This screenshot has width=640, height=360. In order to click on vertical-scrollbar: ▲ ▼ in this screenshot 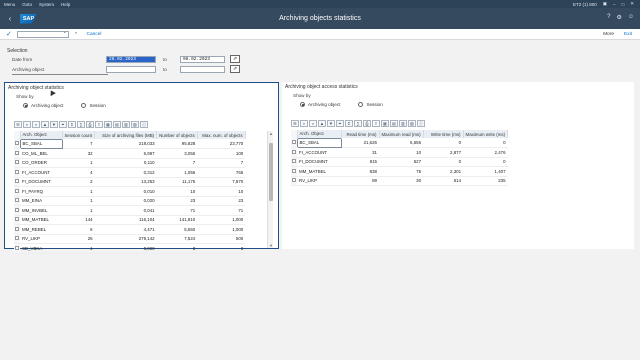, I will do `click(270, 189)`.